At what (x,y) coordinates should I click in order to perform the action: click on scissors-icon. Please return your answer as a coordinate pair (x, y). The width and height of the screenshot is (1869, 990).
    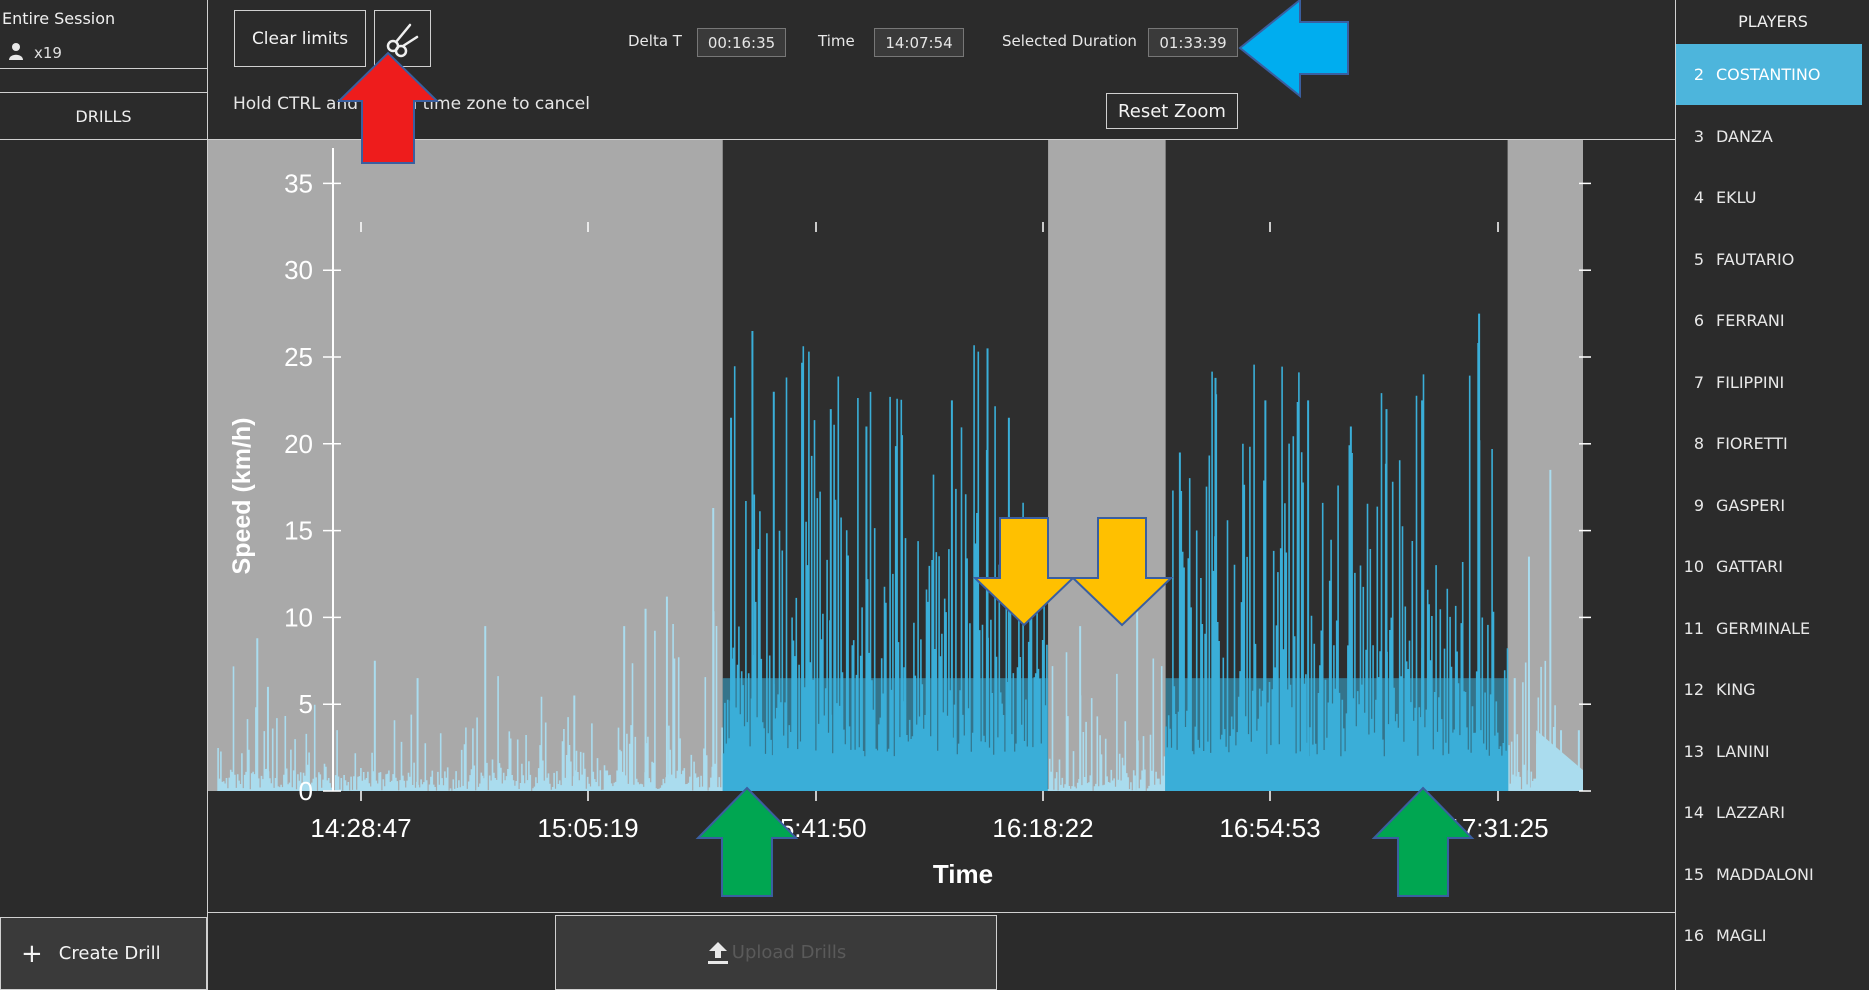
    Looking at the image, I should click on (402, 40).